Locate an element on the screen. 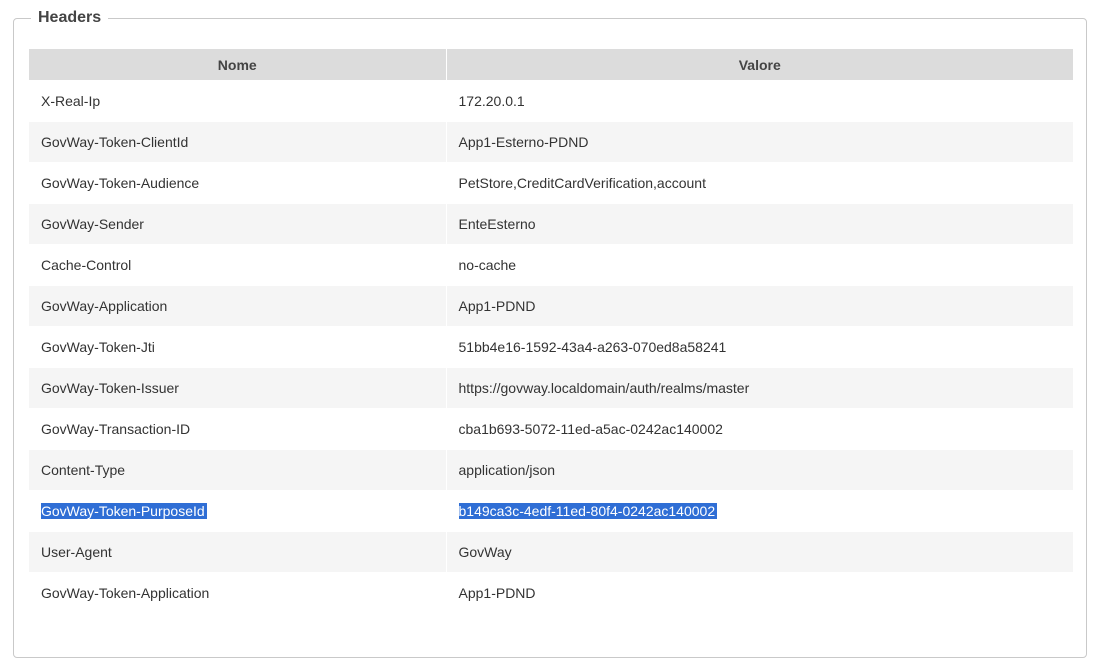 The image size is (1107, 658). header-name-cell: GovWay-Token-Application is located at coordinates (238, 593).